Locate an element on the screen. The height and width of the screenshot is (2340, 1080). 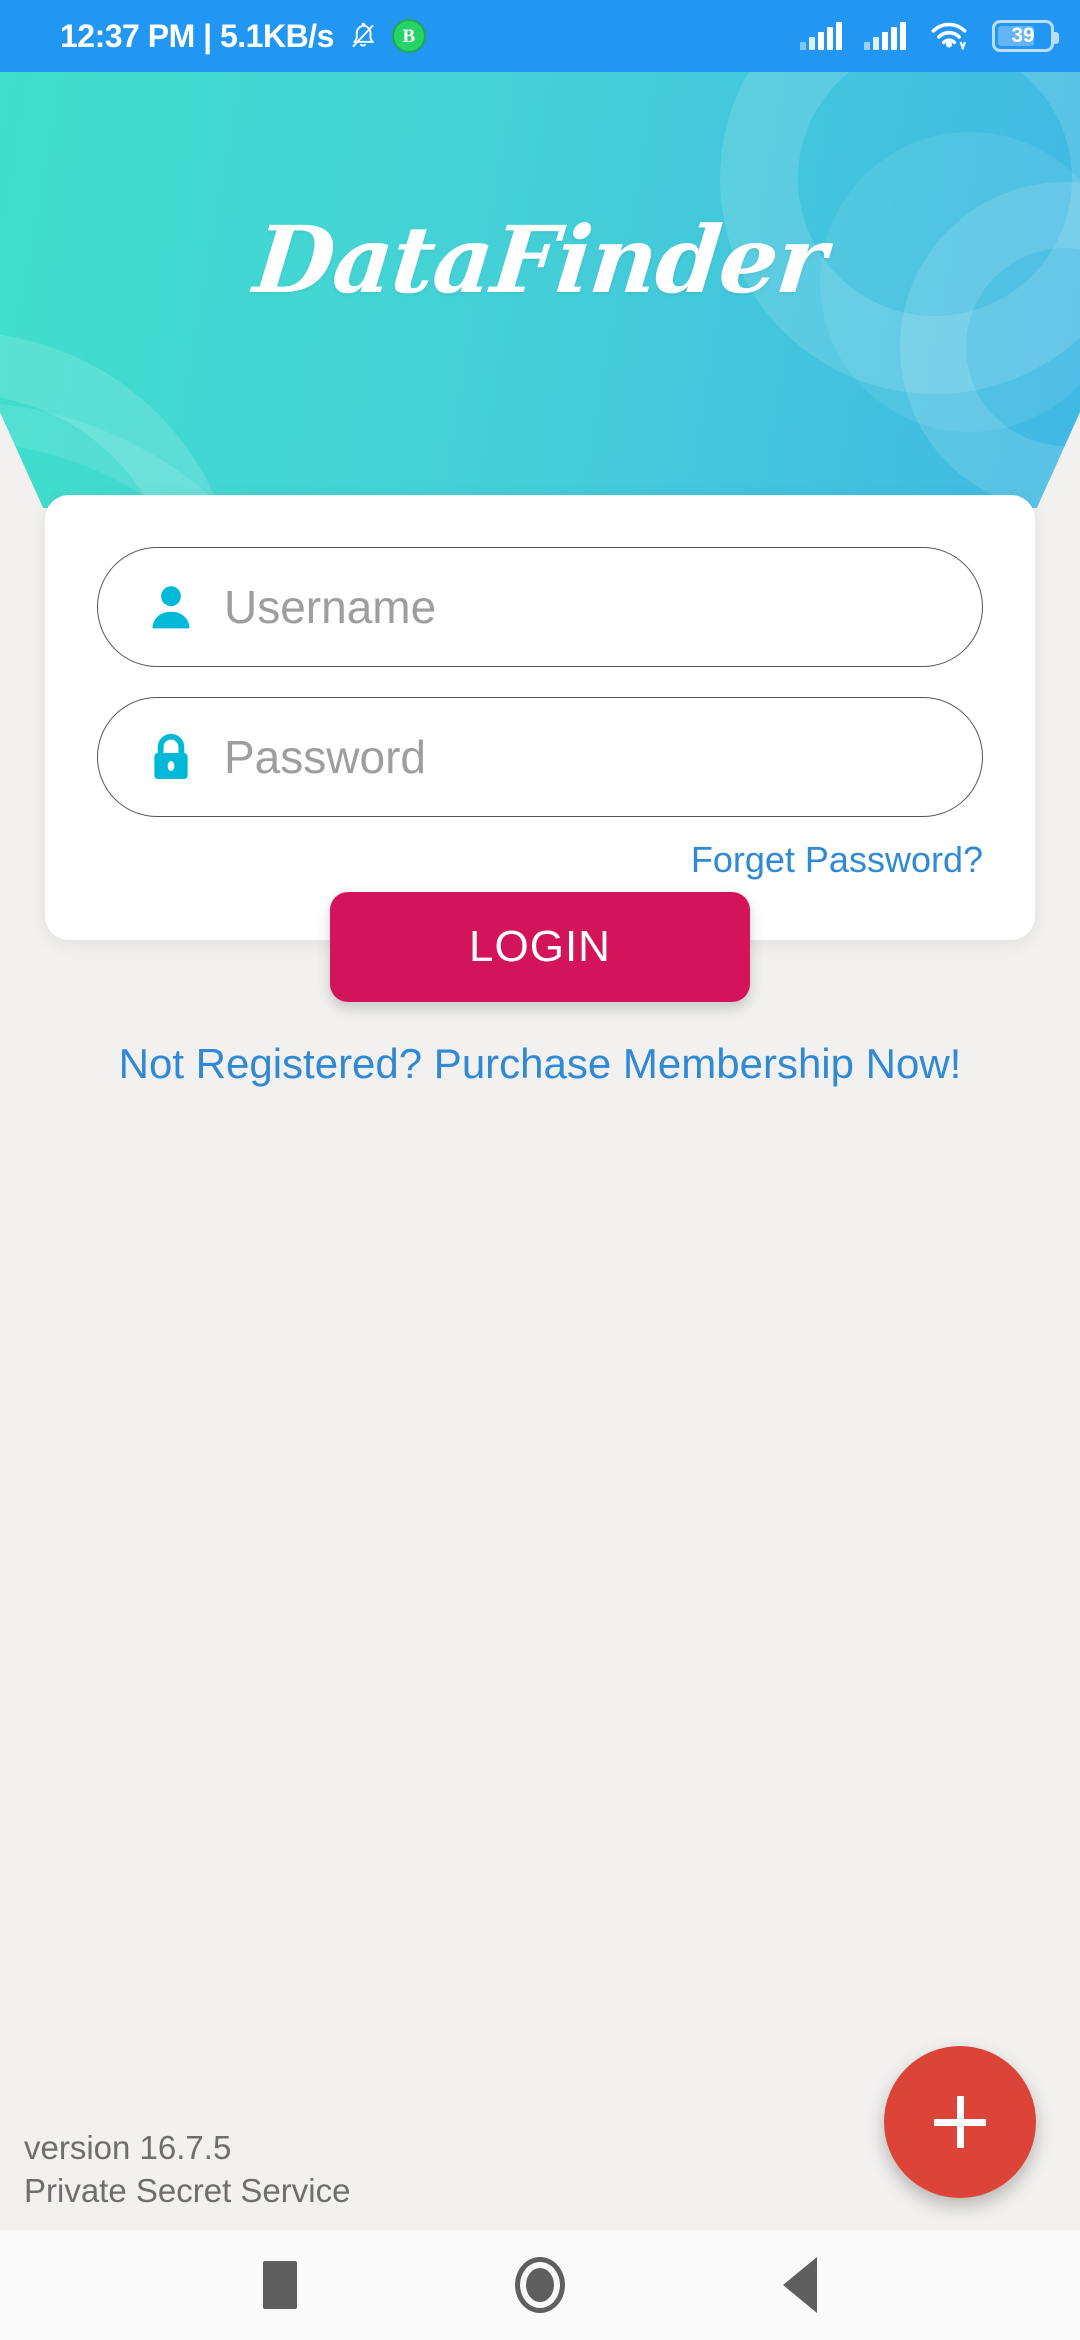
add-floating-action-button is located at coordinates (960, 2122).